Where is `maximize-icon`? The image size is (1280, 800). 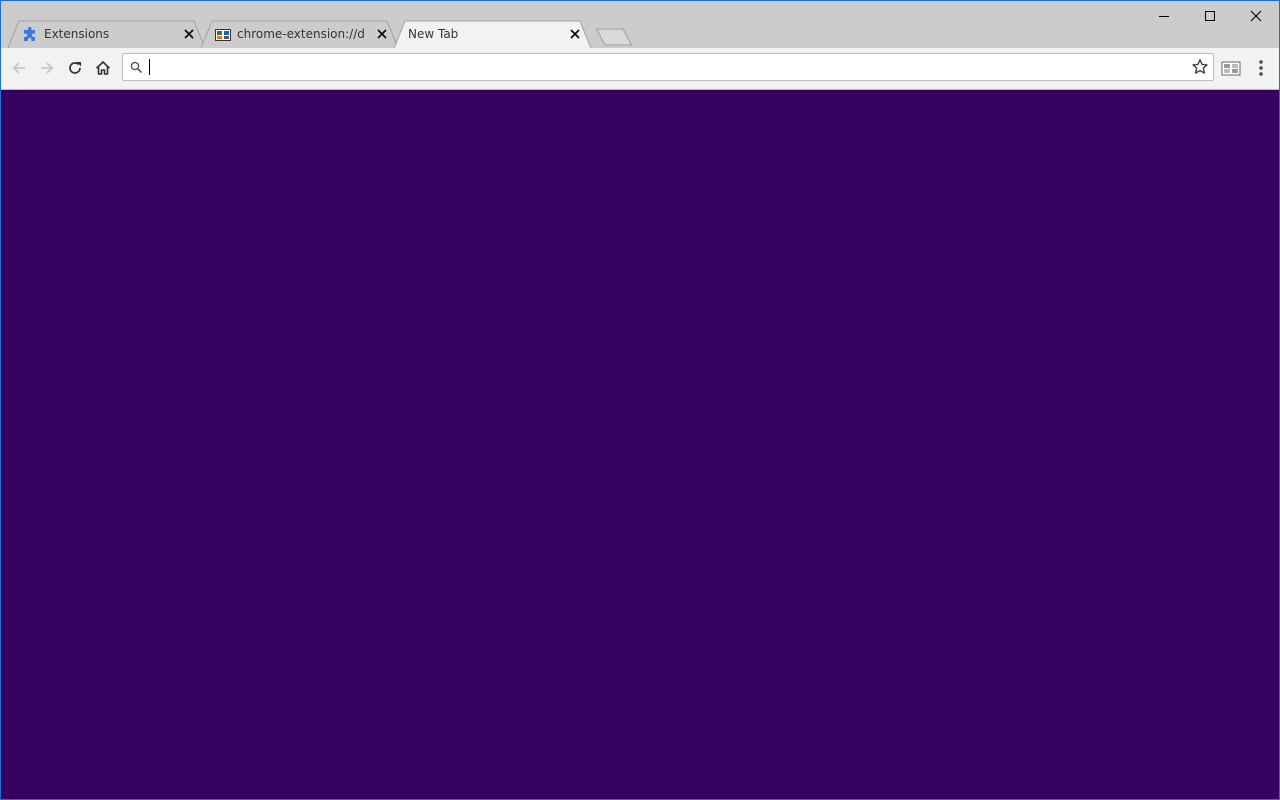 maximize-icon is located at coordinates (1210, 16).